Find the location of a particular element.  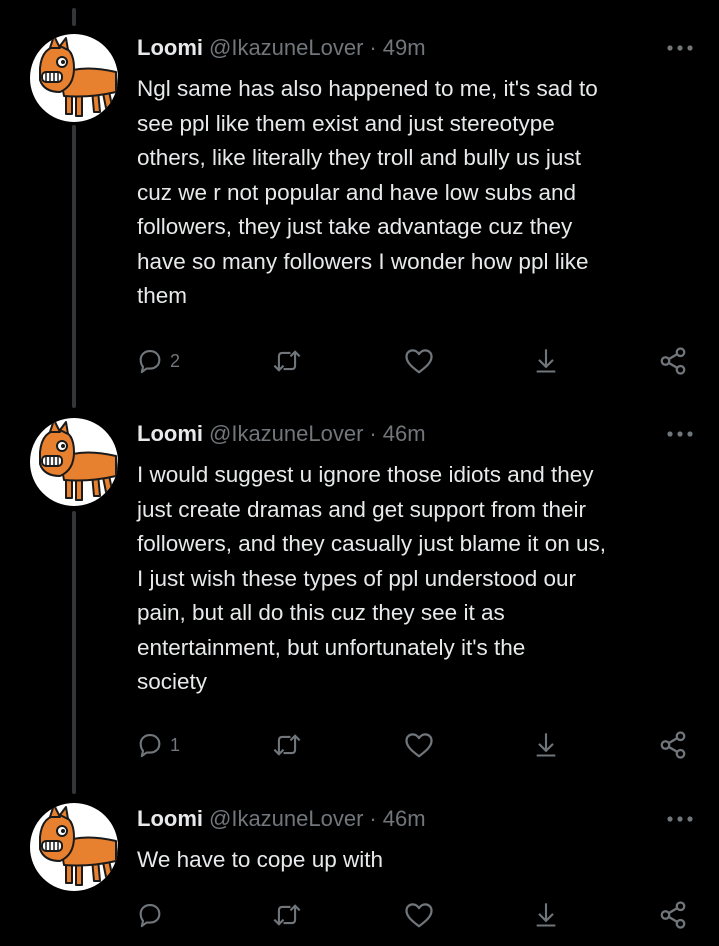

tweet-header: Loomi @IkazuneLover · 49m is located at coordinates (416, 48).